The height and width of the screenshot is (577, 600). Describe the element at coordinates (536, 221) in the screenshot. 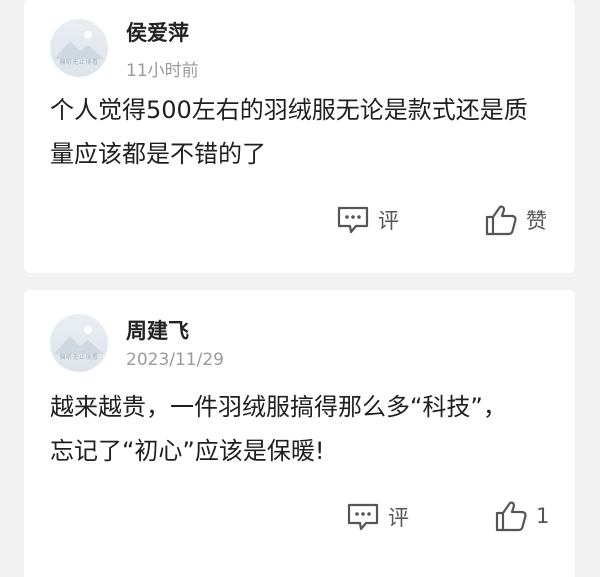

I see `like-label: 赞` at that location.